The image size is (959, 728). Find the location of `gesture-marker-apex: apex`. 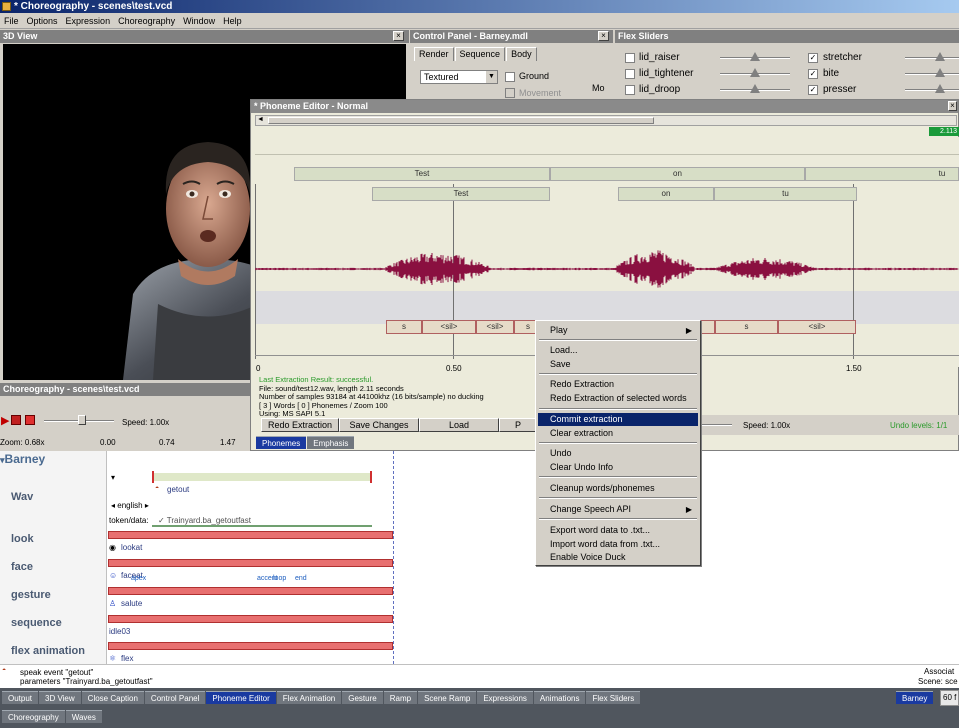

gesture-marker-apex: apex is located at coordinates (138, 578).